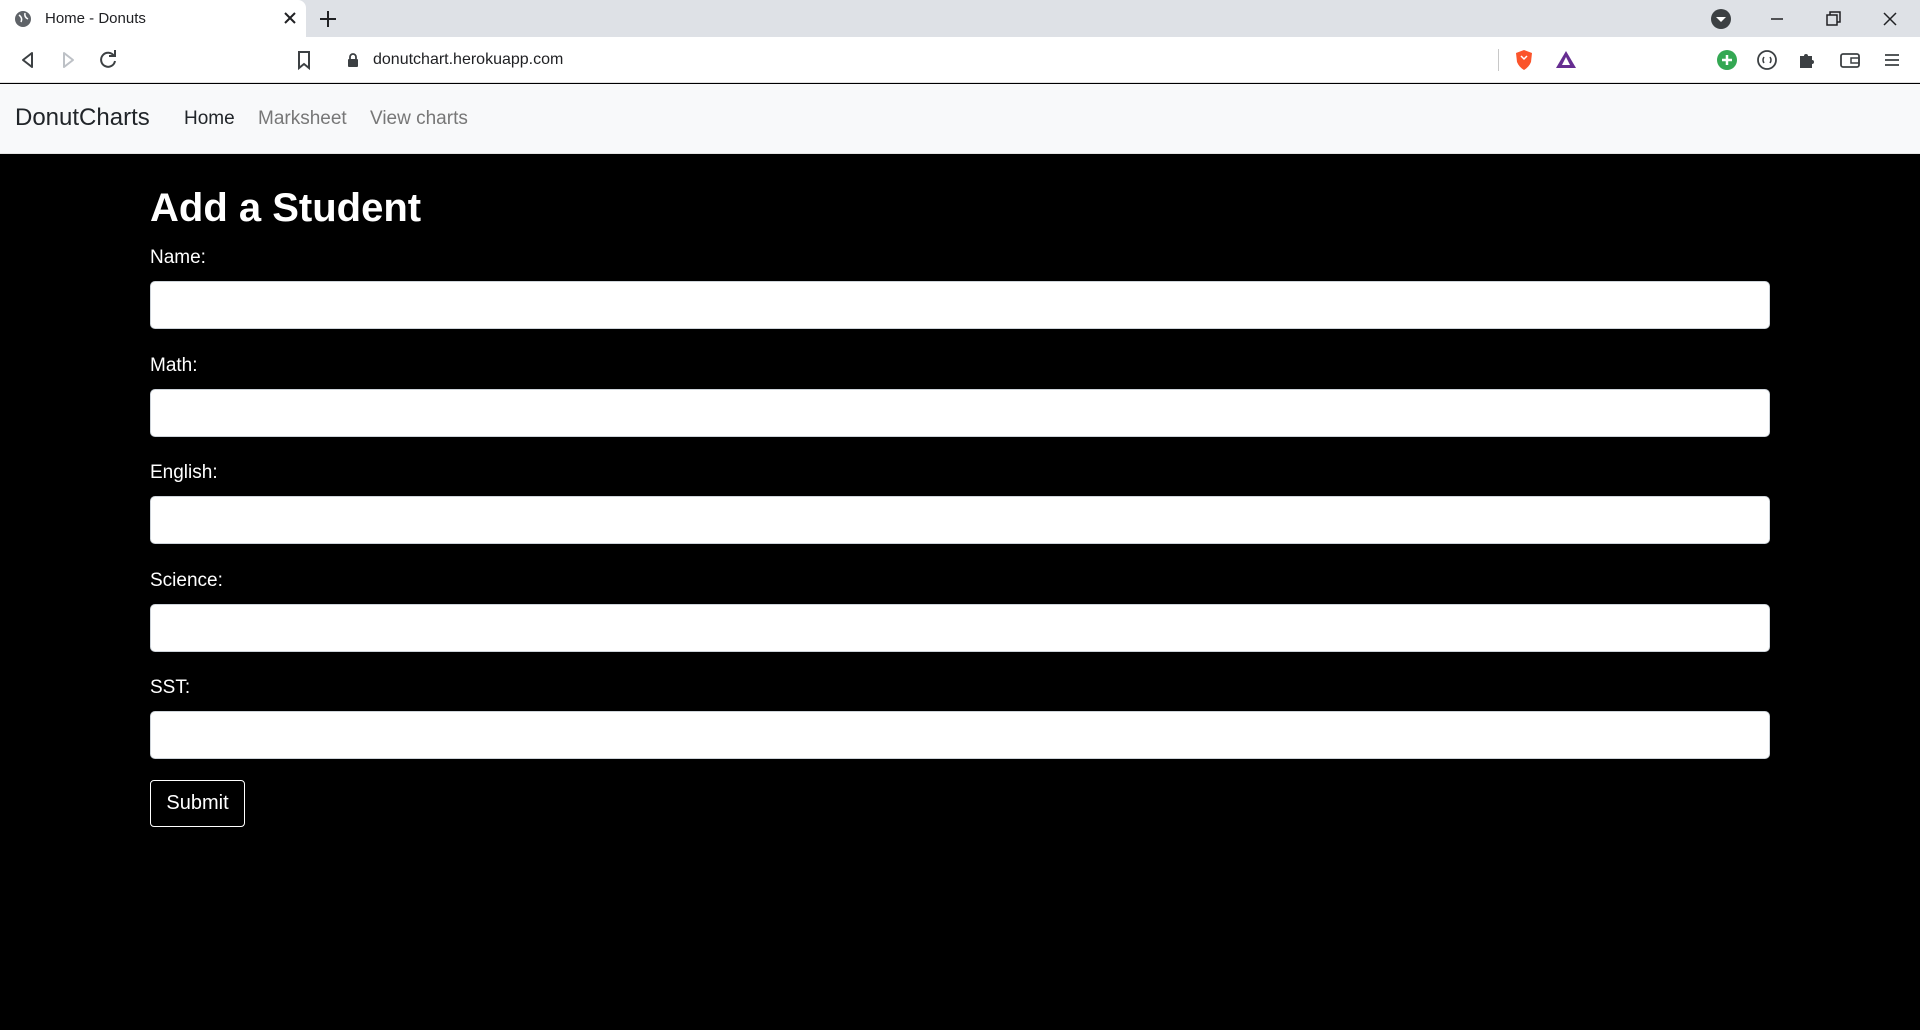 The width and height of the screenshot is (1920, 1030). Describe the element at coordinates (1850, 60) in the screenshot. I see `wallet-icon` at that location.